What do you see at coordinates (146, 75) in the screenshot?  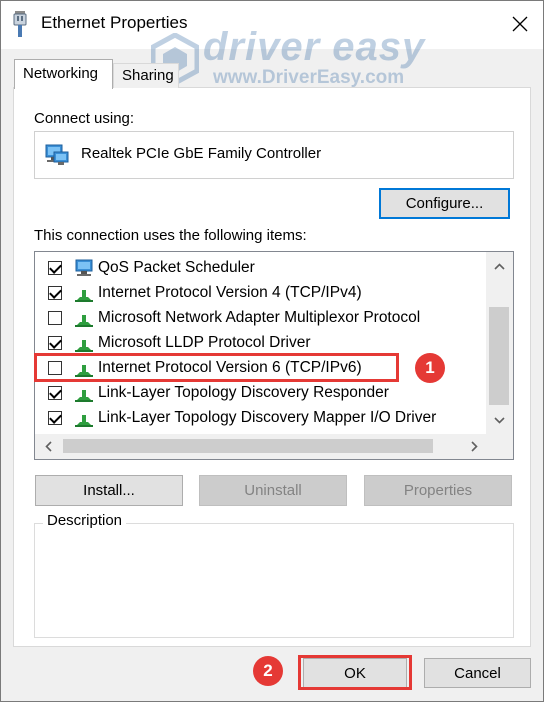 I see `tab-sharing: Sharing` at bounding box center [146, 75].